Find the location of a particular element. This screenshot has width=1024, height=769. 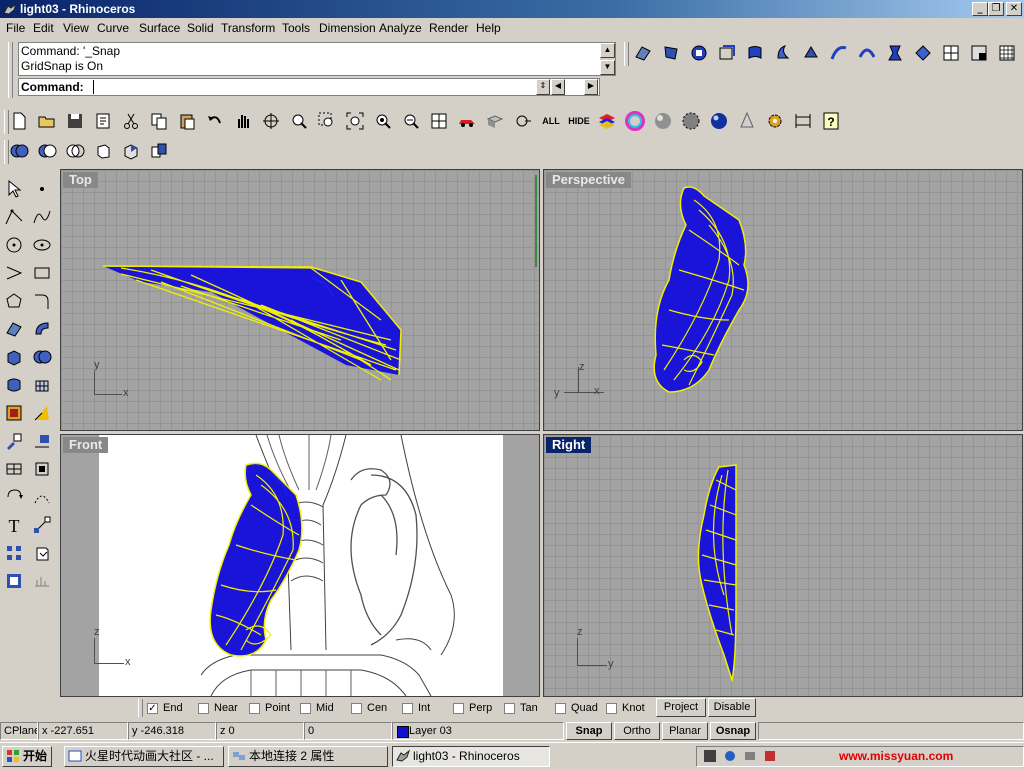

surface-fillet-icon is located at coordinates (42, 329).